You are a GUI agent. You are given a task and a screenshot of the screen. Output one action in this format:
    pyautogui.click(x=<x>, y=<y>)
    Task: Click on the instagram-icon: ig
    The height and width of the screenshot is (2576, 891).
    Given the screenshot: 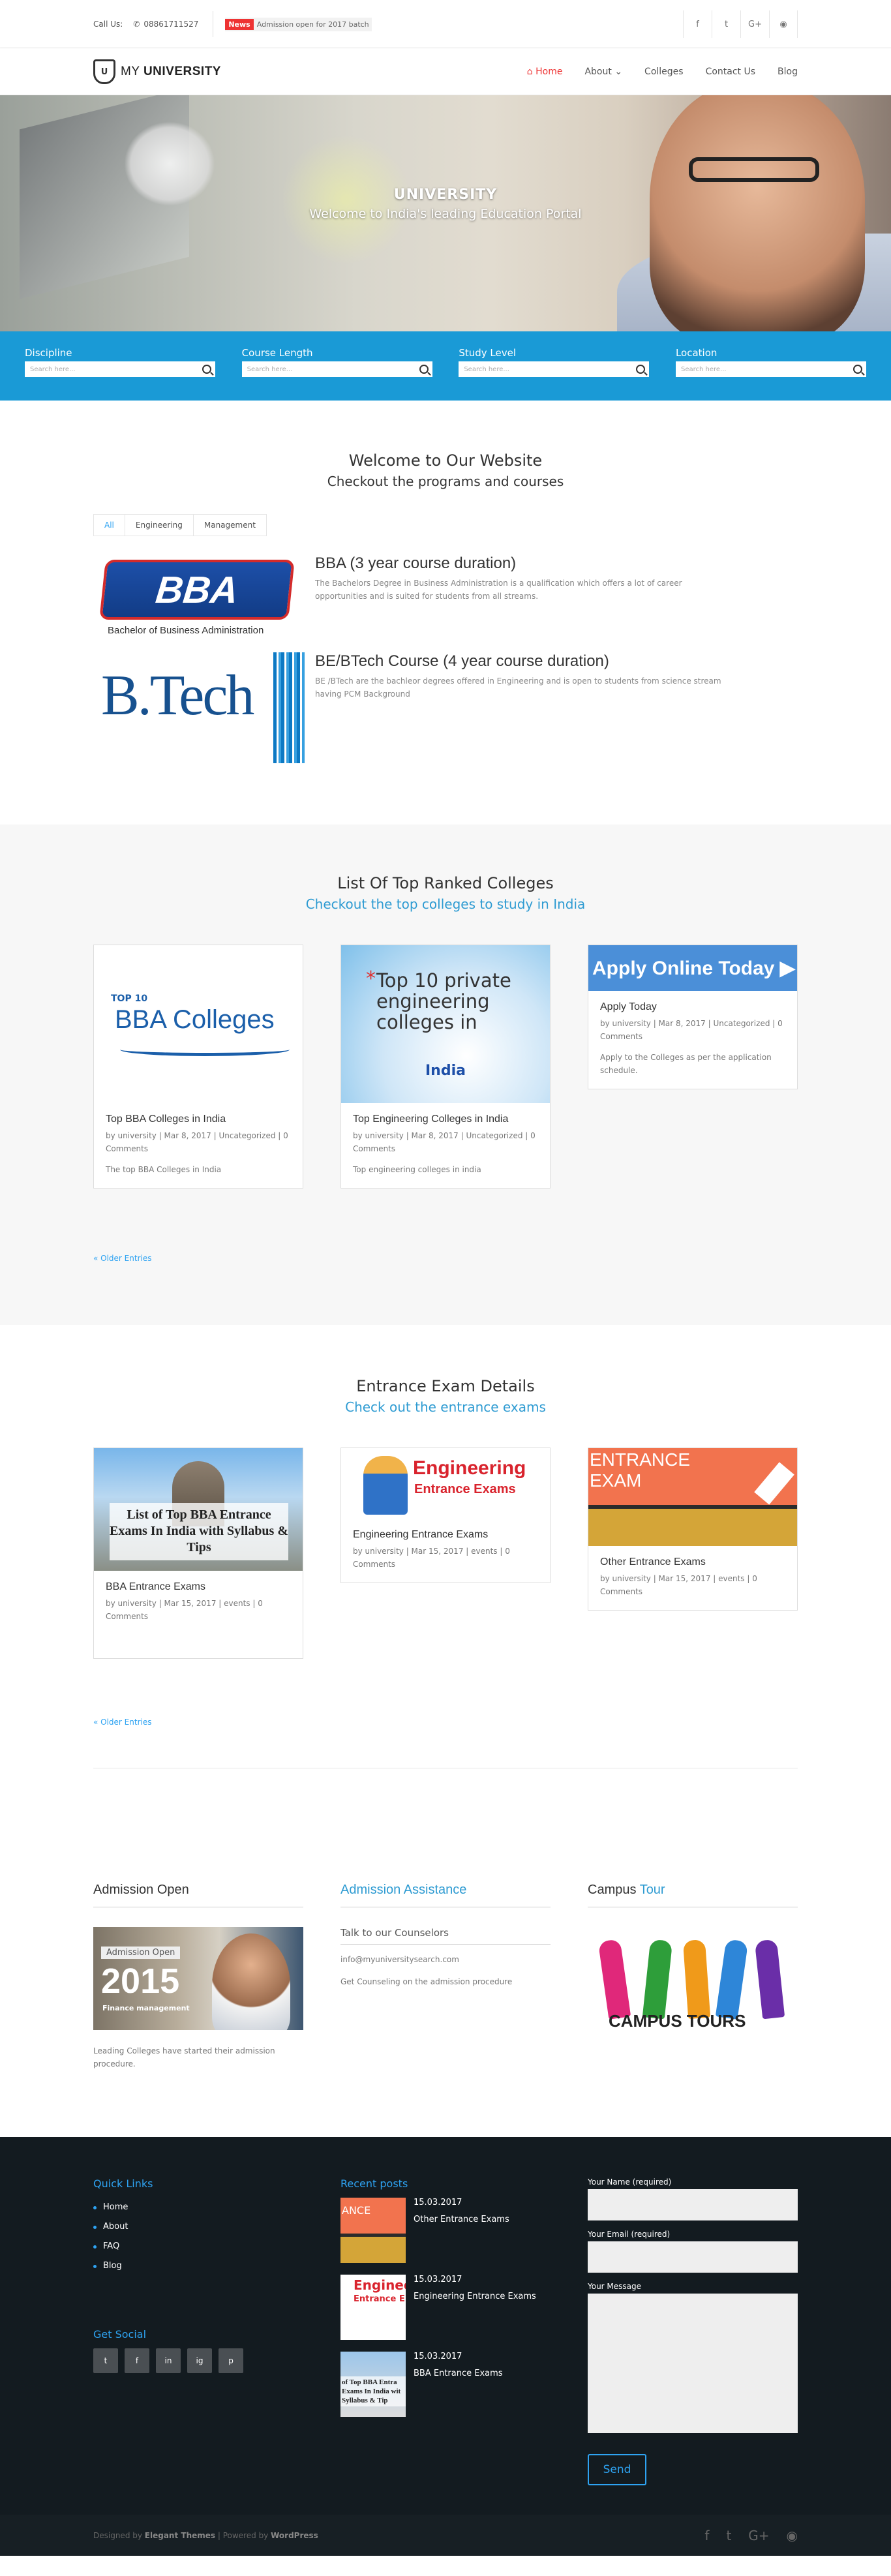 What is the action you would take?
    pyautogui.click(x=199, y=2361)
    